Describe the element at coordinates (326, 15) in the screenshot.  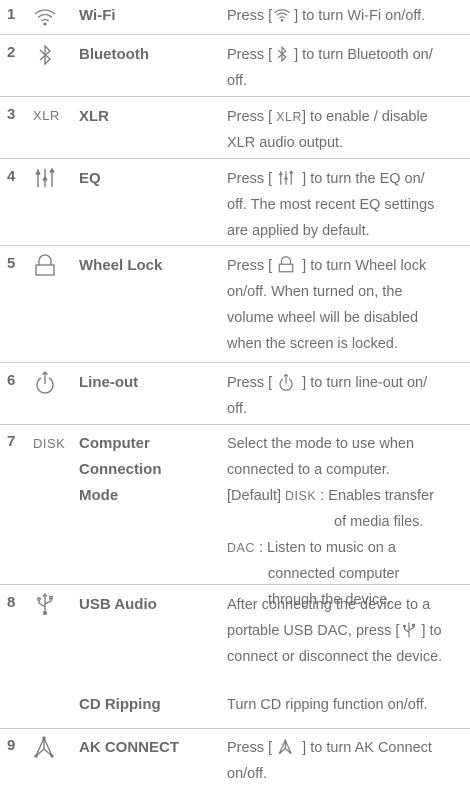
I see `feature-description: Press [] to turn Wi-Fi on/off.` at that location.